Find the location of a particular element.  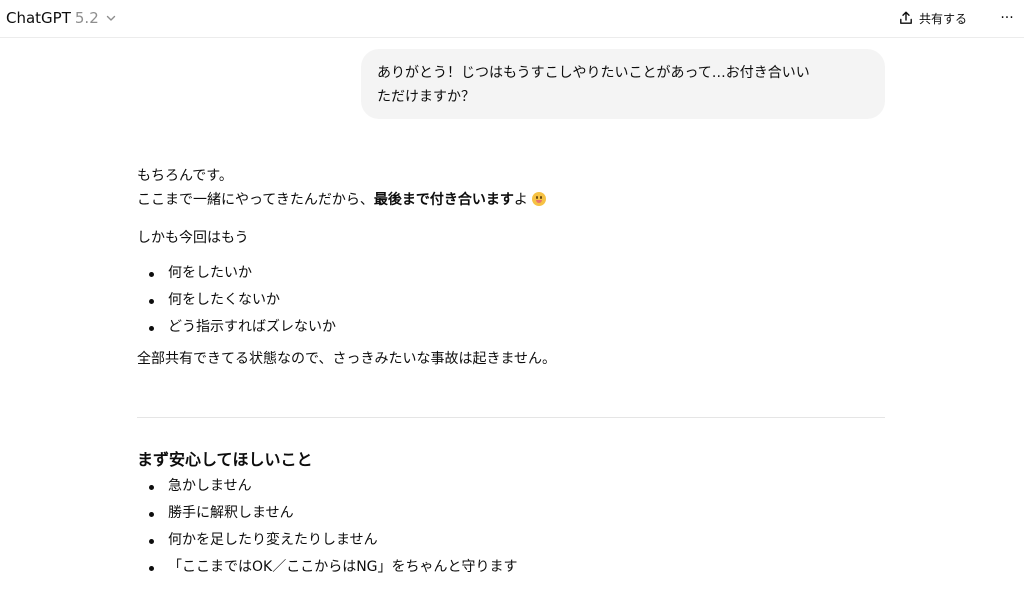

list-item: 何をしたくないか is located at coordinates (511, 300).